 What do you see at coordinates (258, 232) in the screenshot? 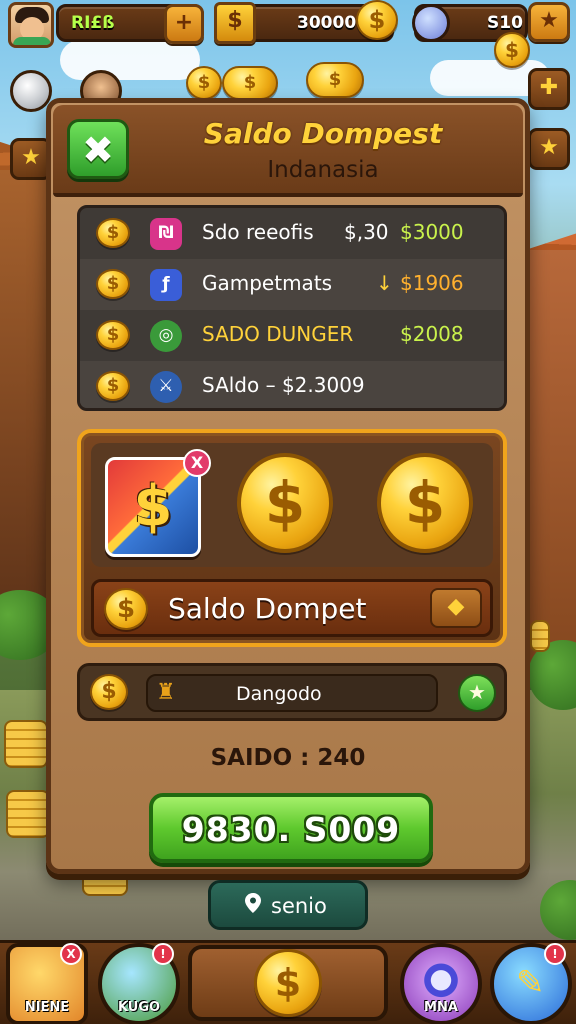
I see `row-label: Sdo reeofis` at bounding box center [258, 232].